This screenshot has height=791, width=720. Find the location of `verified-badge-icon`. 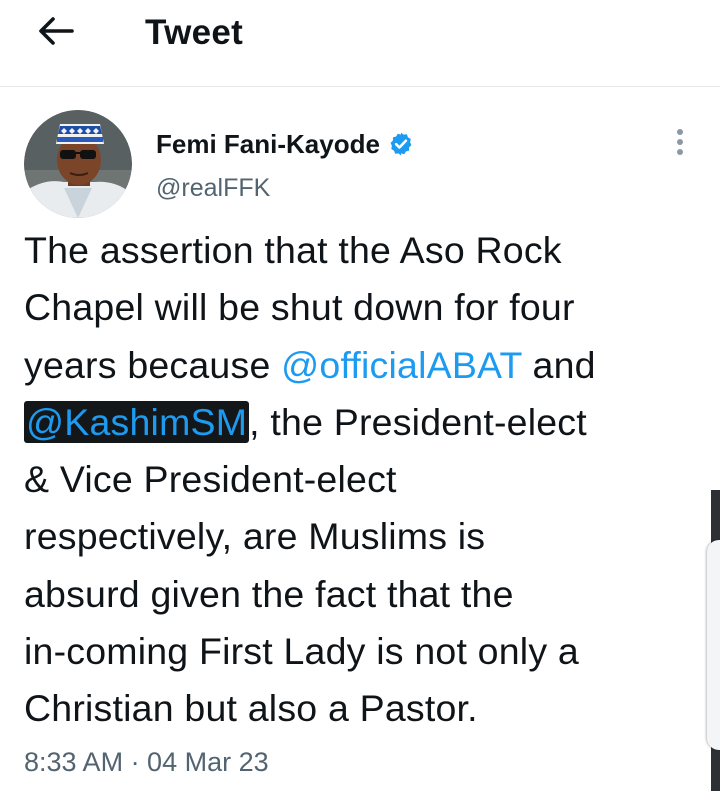

verified-badge-icon is located at coordinates (401, 144).